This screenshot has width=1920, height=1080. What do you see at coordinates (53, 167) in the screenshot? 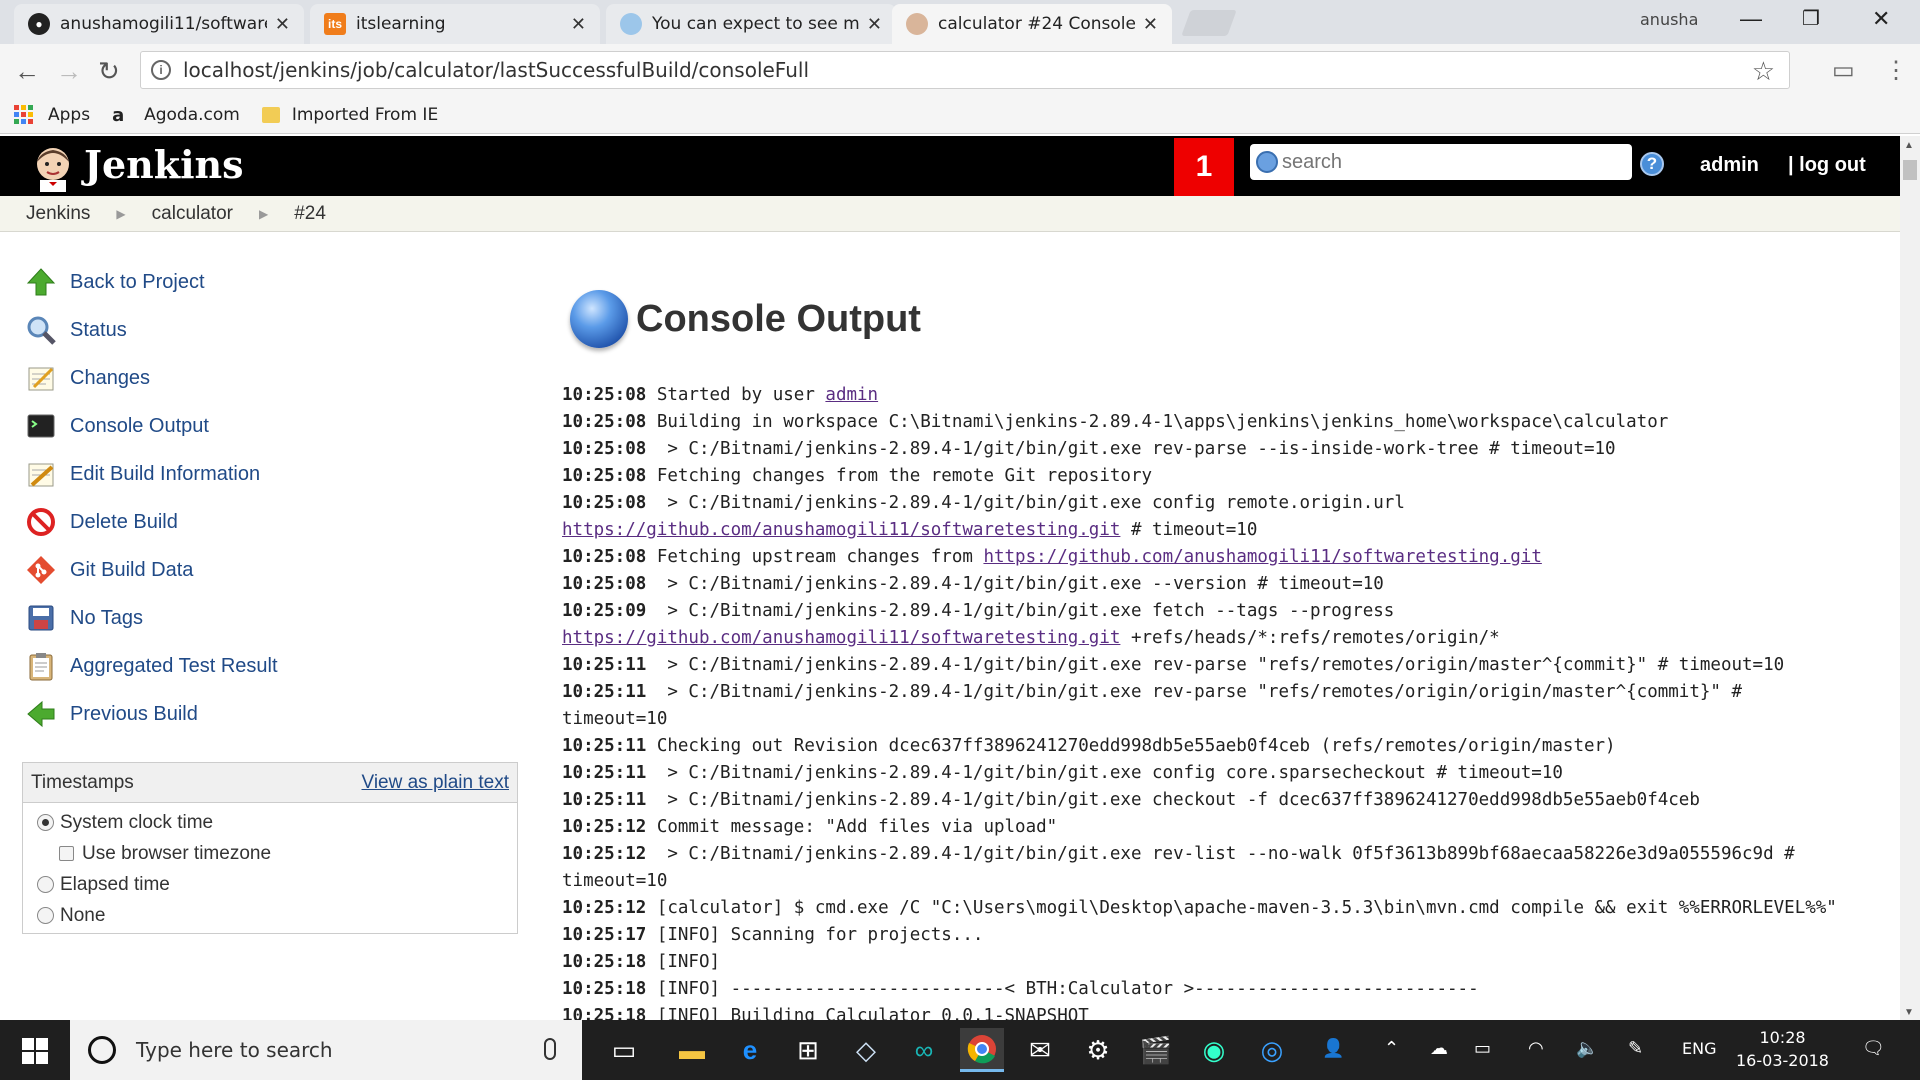
I see `jenkins-butler-icon` at bounding box center [53, 167].